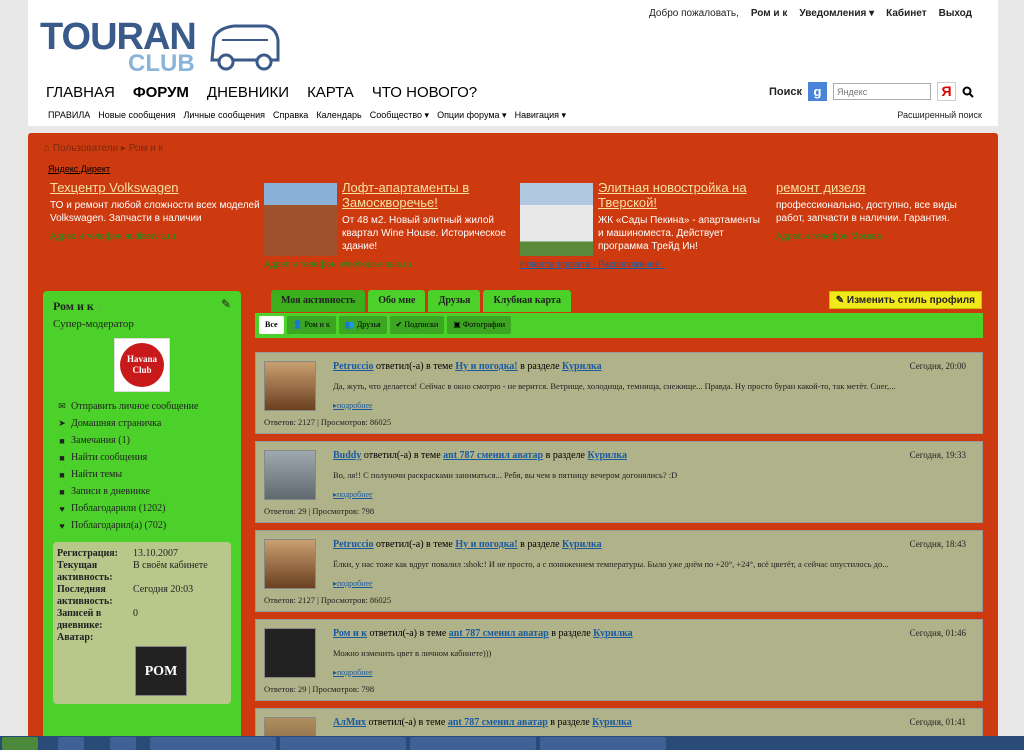 The width and height of the screenshot is (1024, 750). Describe the element at coordinates (136, 115) in the screenshot. I see `subnav-new-posts: Новые сообщения` at that location.